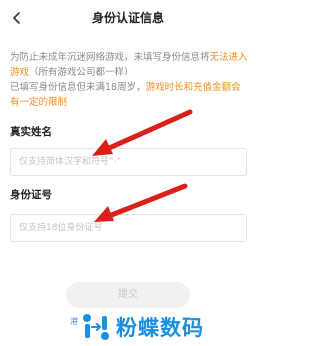 The height and width of the screenshot is (346, 320). What do you see at coordinates (31, 132) in the screenshot?
I see `name-label: 真实姓名` at bounding box center [31, 132].